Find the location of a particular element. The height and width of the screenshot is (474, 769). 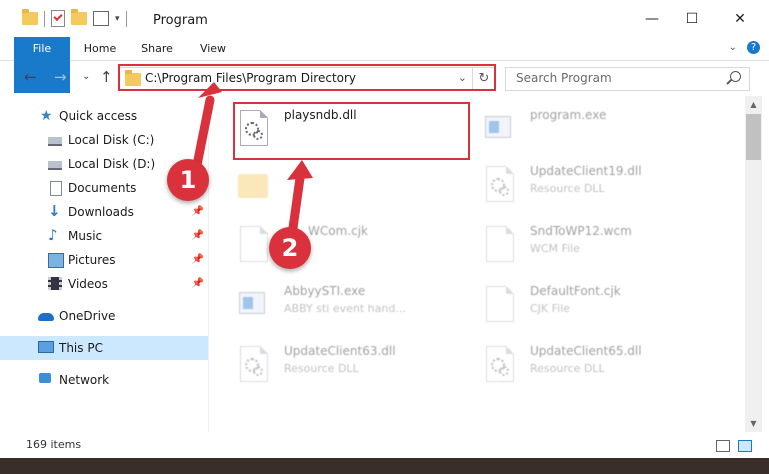

step-badge-1: 1 is located at coordinates (188, 180).